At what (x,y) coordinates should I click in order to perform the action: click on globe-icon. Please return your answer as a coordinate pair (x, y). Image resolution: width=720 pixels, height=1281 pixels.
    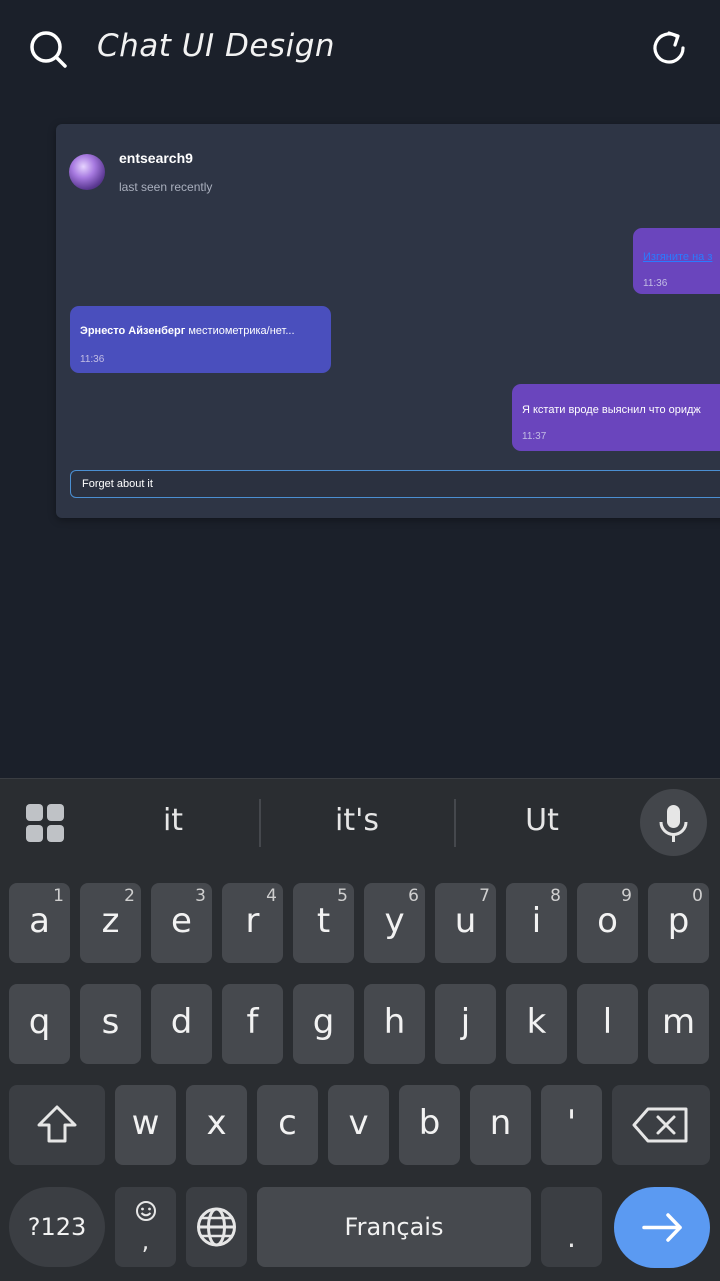
    Looking at the image, I should click on (216, 1227).